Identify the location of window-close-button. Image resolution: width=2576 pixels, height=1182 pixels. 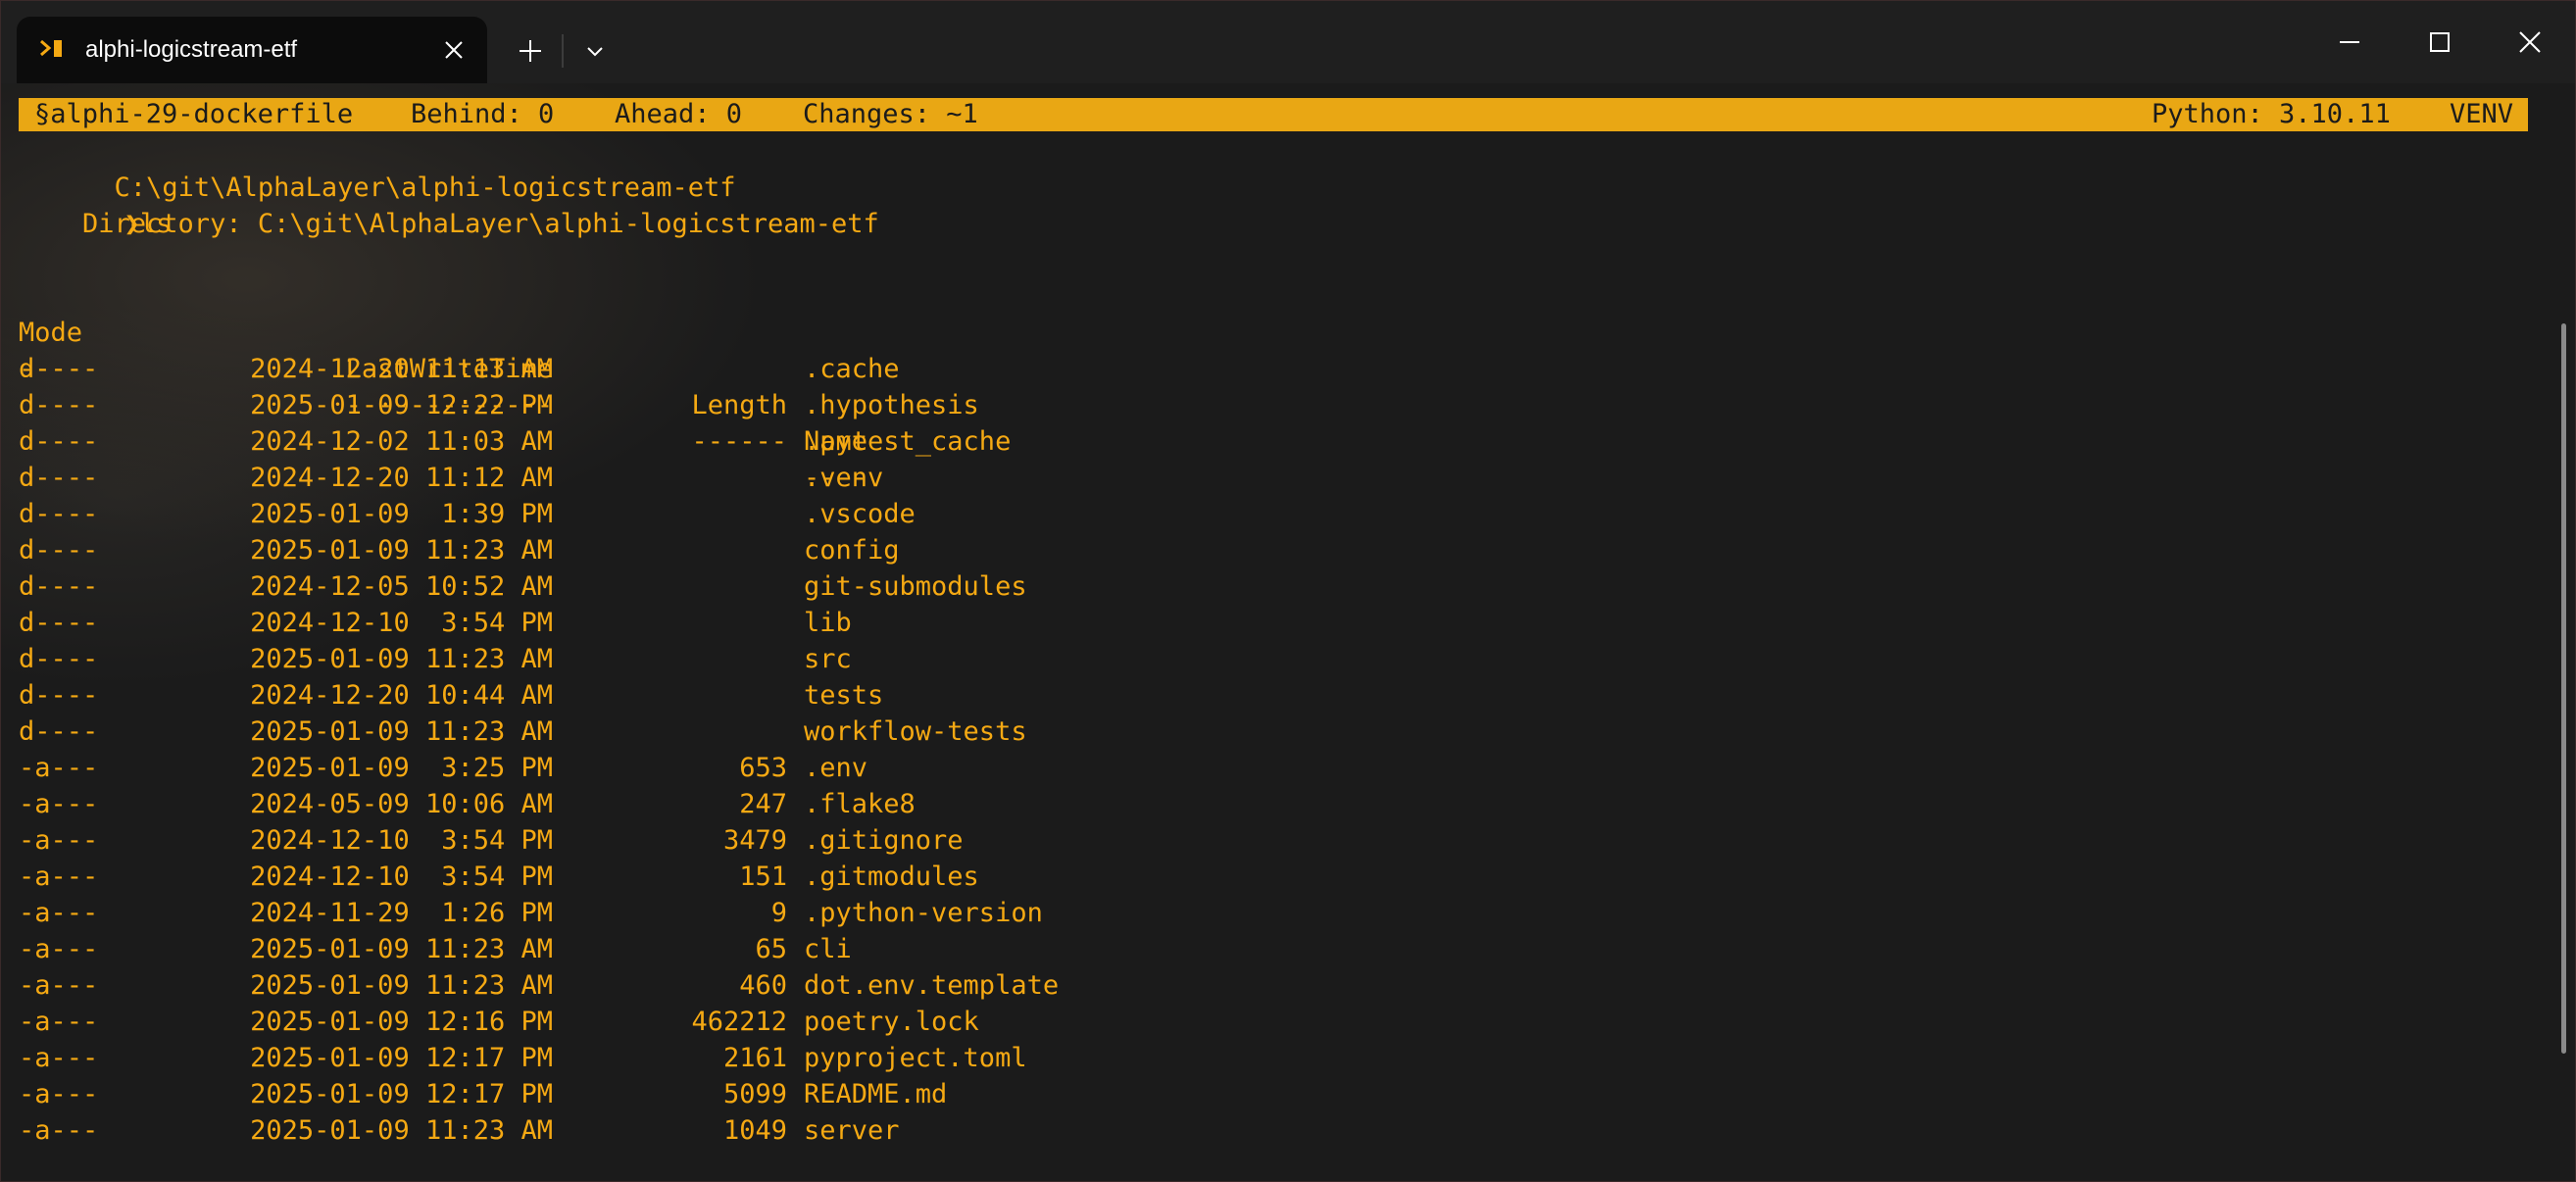
(2530, 42).